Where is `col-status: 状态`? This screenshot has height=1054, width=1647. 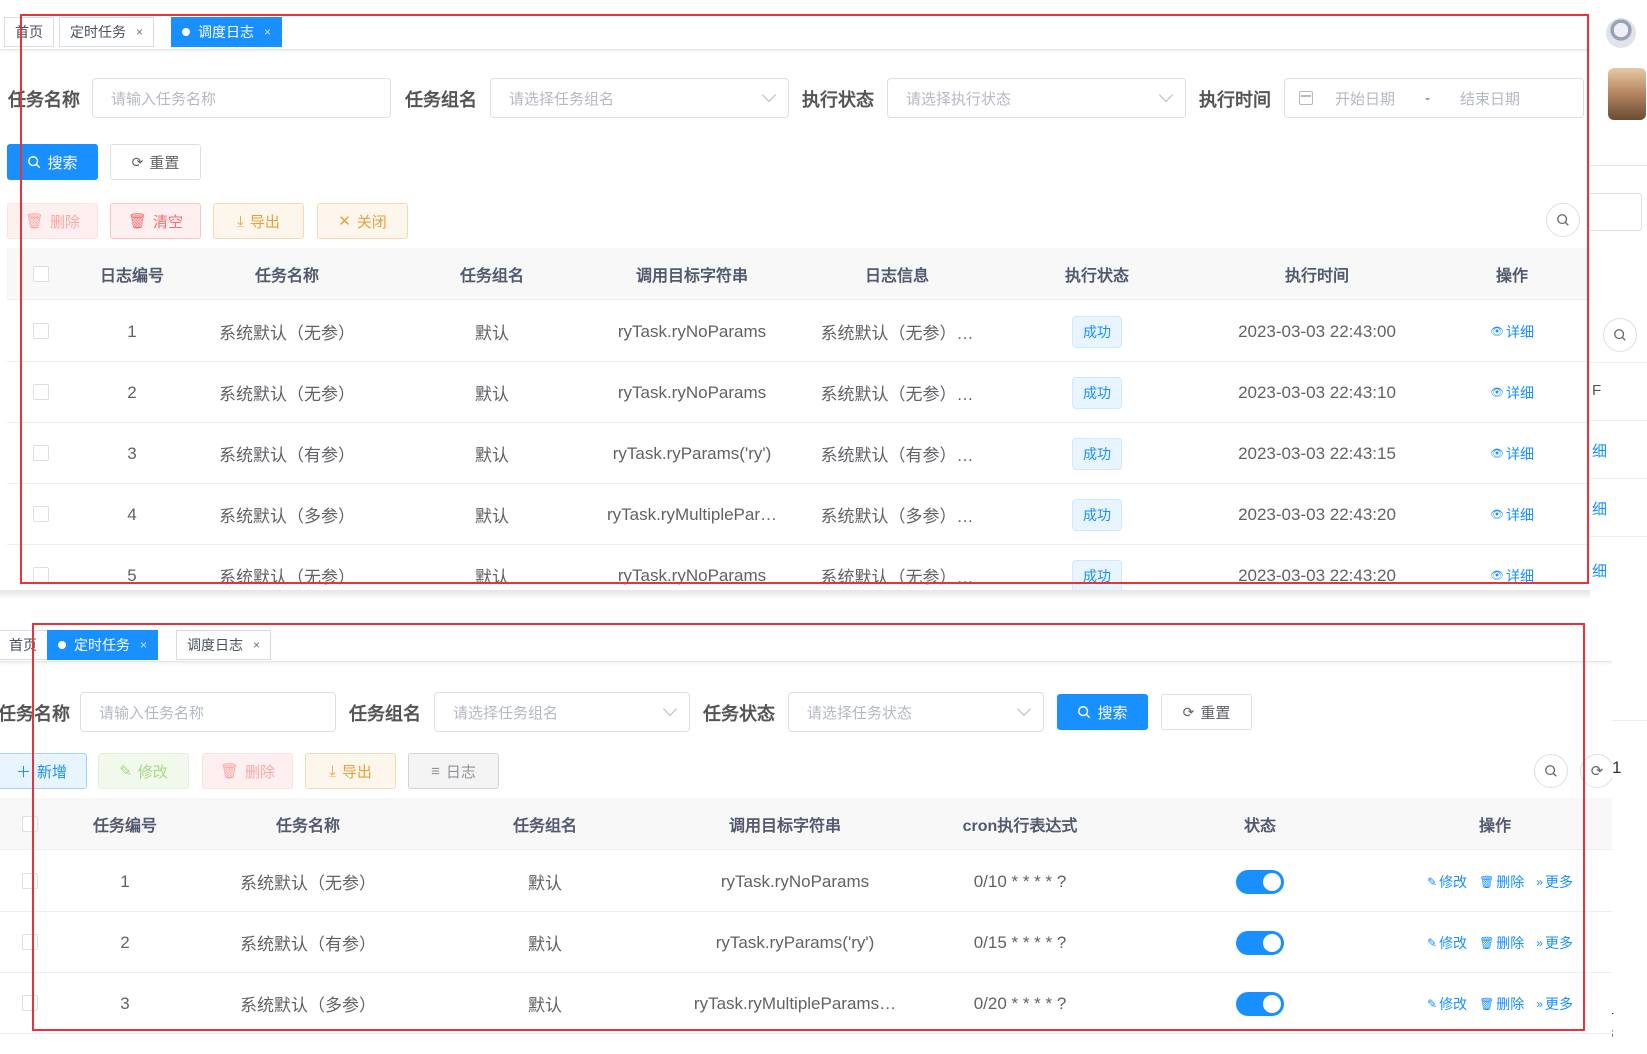 col-status: 状态 is located at coordinates (1260, 824).